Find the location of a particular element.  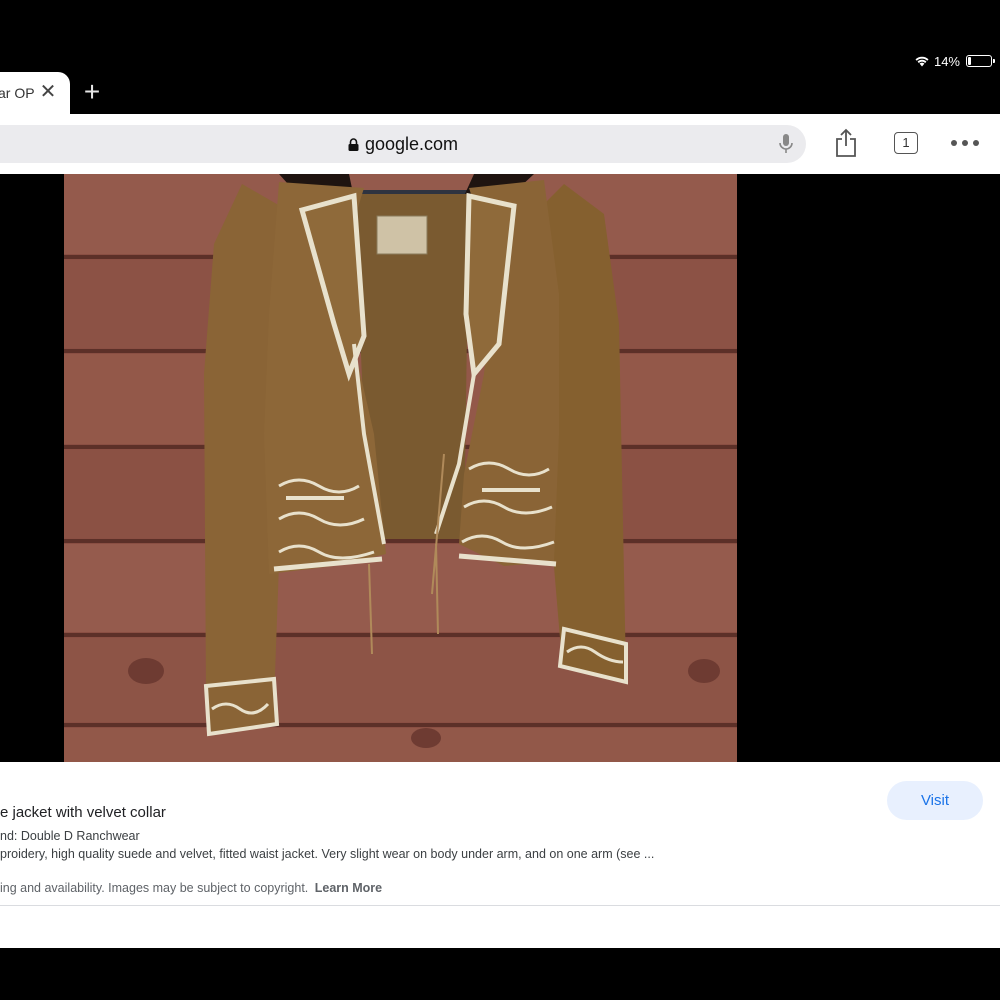

status-bar: 14% is located at coordinates (954, 61).